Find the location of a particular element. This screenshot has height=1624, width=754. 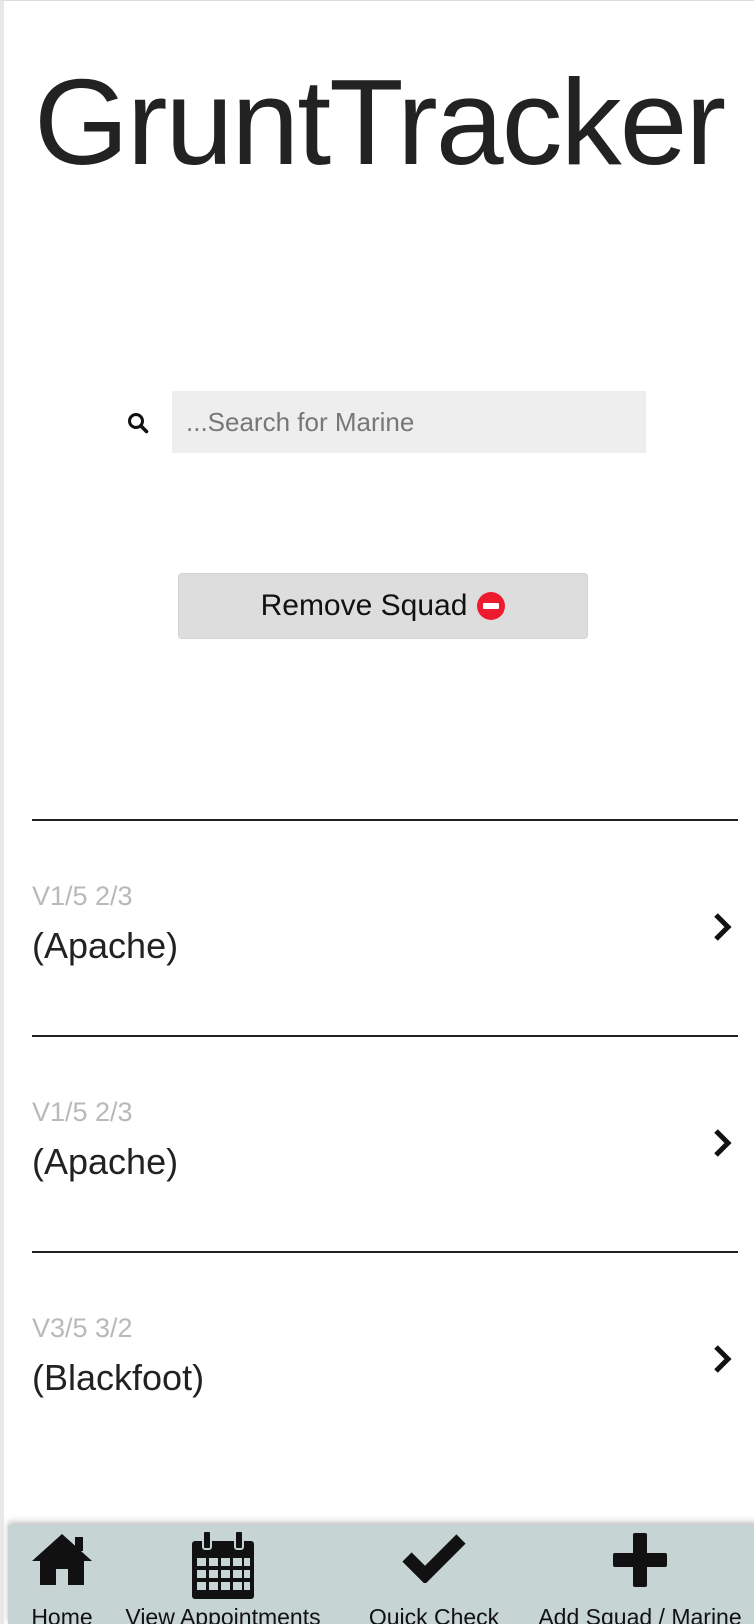

app-title: GruntTracker is located at coordinates (380, 122).